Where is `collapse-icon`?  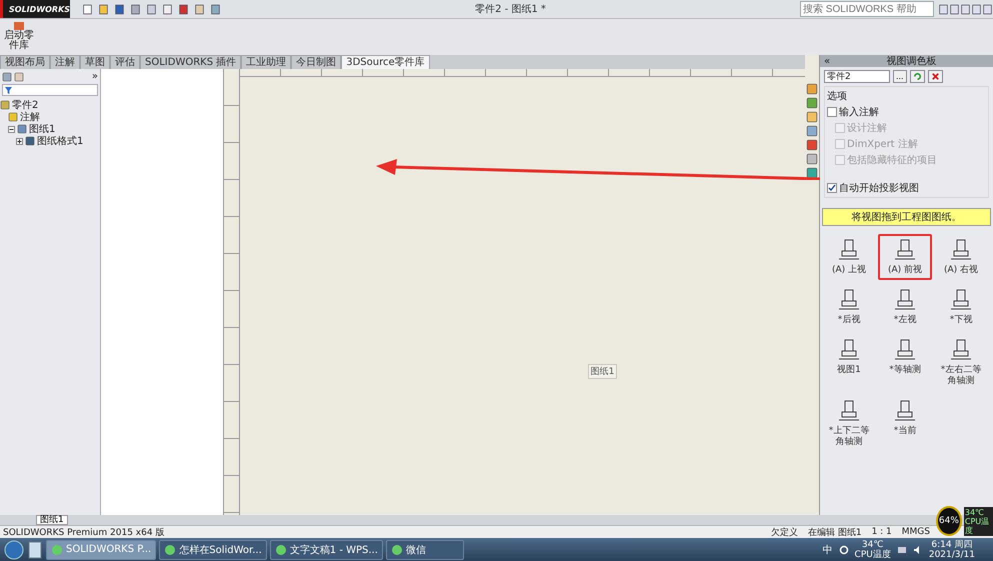
collapse-icon is located at coordinates (11, 129).